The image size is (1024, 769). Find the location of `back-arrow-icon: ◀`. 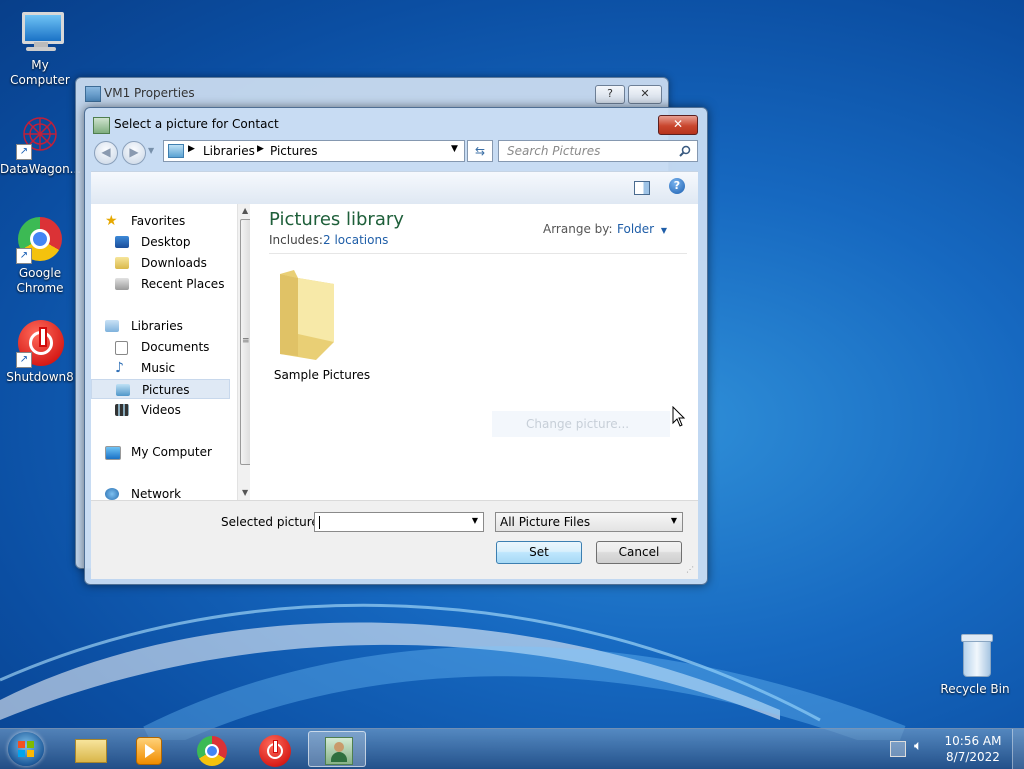

back-arrow-icon: ◀ is located at coordinates (106, 152).